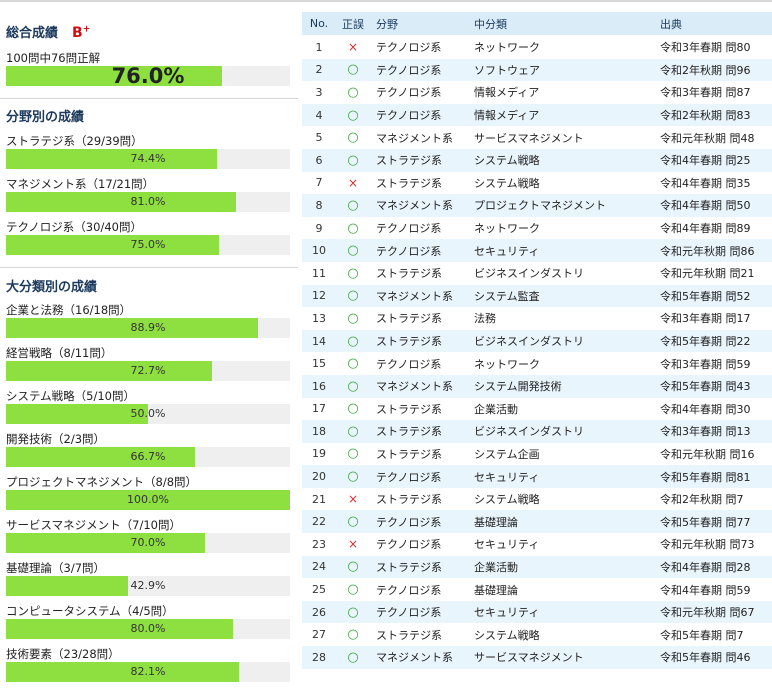 This screenshot has width=772, height=692. I want to click on table-row: 18 ○ ストラテジ系 ビジネスインダストリ 令和3年春期 問13, so click(537, 431).